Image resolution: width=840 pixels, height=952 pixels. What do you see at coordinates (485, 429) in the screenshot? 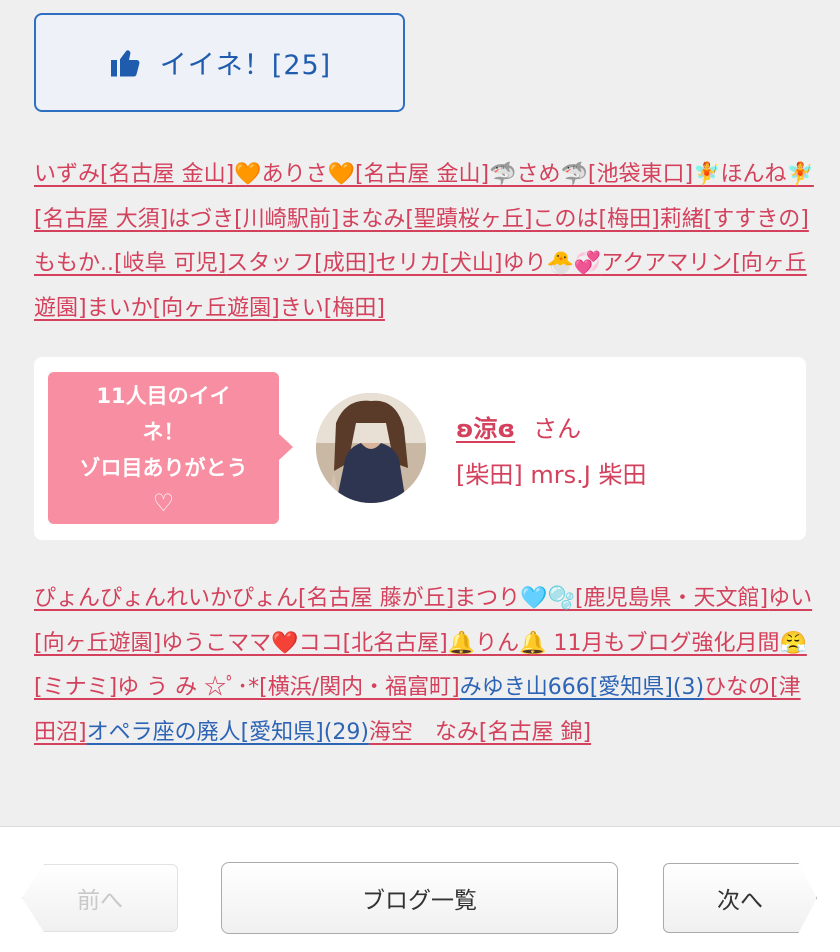
I see `liker-name-link: ʚ涼ɞ` at bounding box center [485, 429].